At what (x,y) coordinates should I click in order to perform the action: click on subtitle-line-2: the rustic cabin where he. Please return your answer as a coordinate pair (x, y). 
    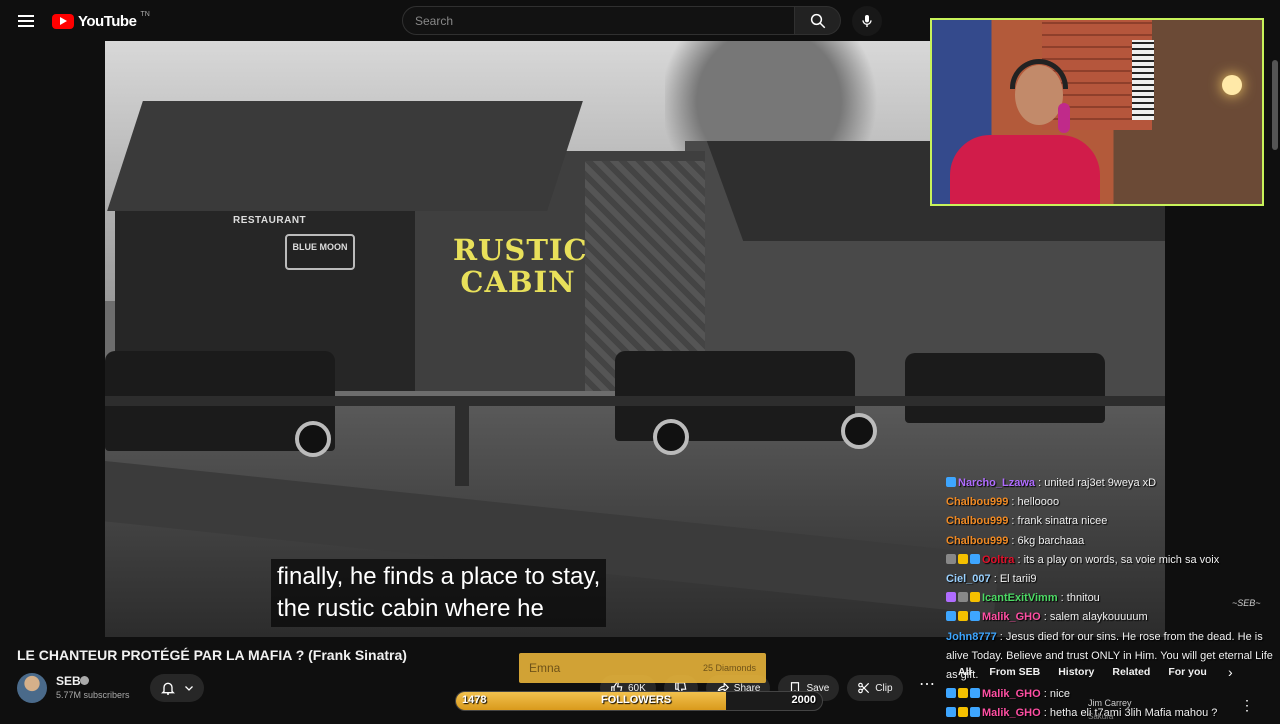
    Looking at the image, I should click on (410, 608).